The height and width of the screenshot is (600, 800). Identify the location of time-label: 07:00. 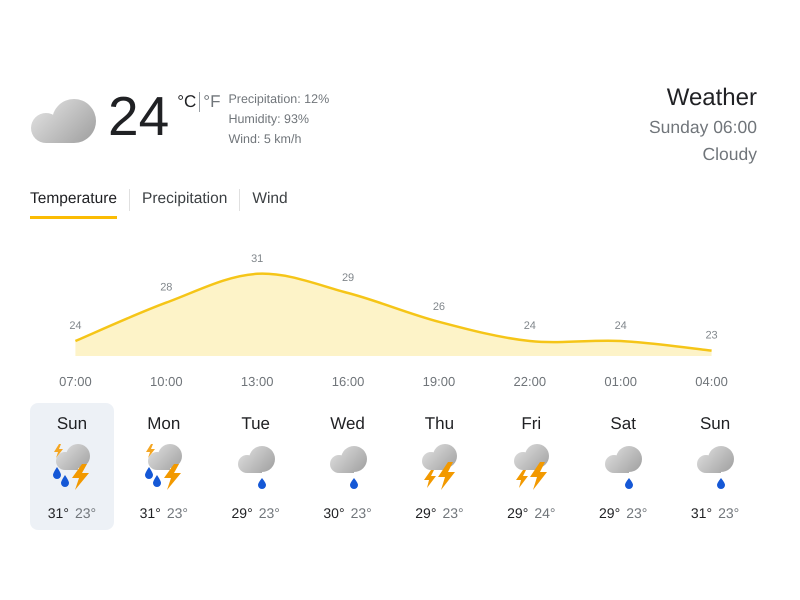
(75, 381).